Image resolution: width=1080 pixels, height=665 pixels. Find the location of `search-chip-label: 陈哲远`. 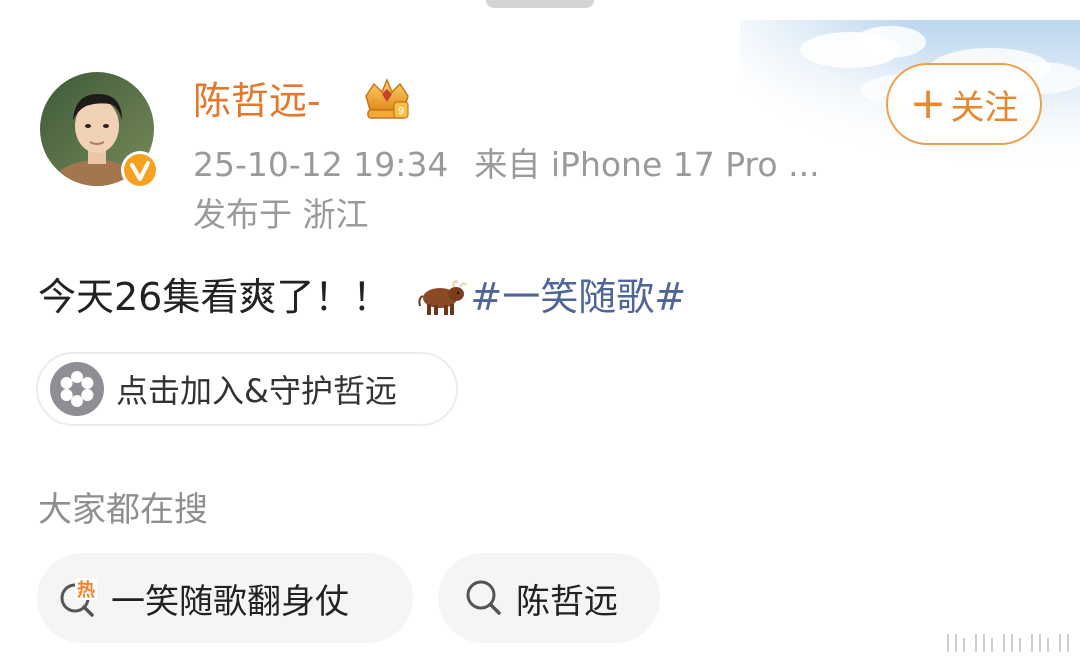

search-chip-label: 陈哲远 is located at coordinates (567, 601).